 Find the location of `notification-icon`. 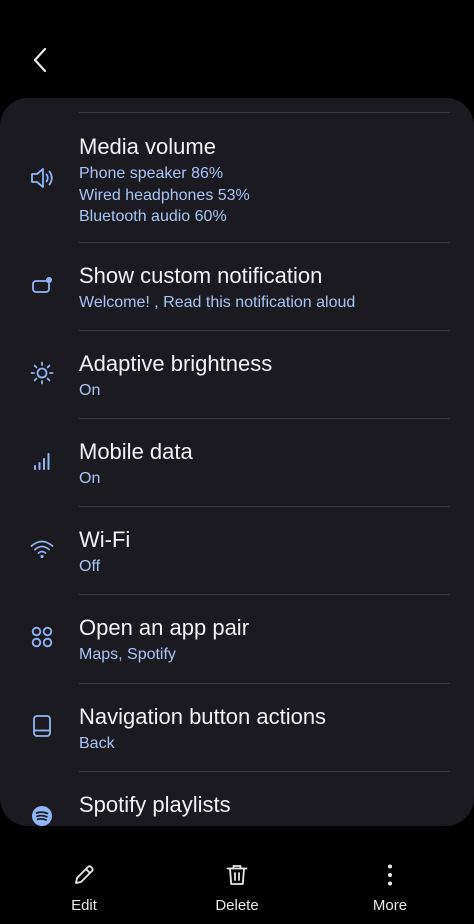

notification-icon is located at coordinates (42, 285).